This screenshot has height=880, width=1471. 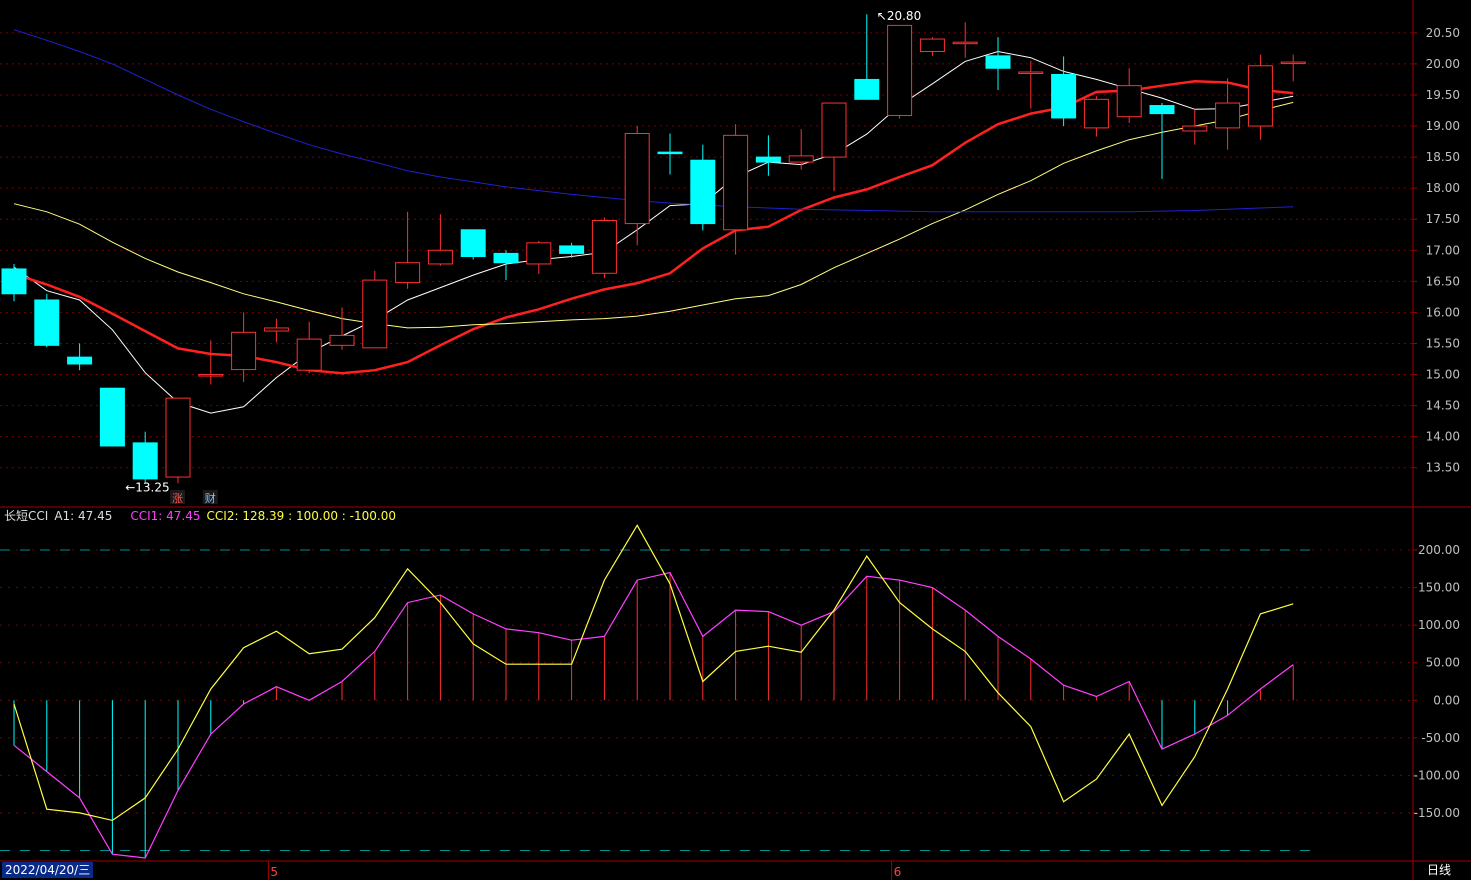 What do you see at coordinates (1443, 64) in the screenshot?
I see `price-tick-label: 20.00` at bounding box center [1443, 64].